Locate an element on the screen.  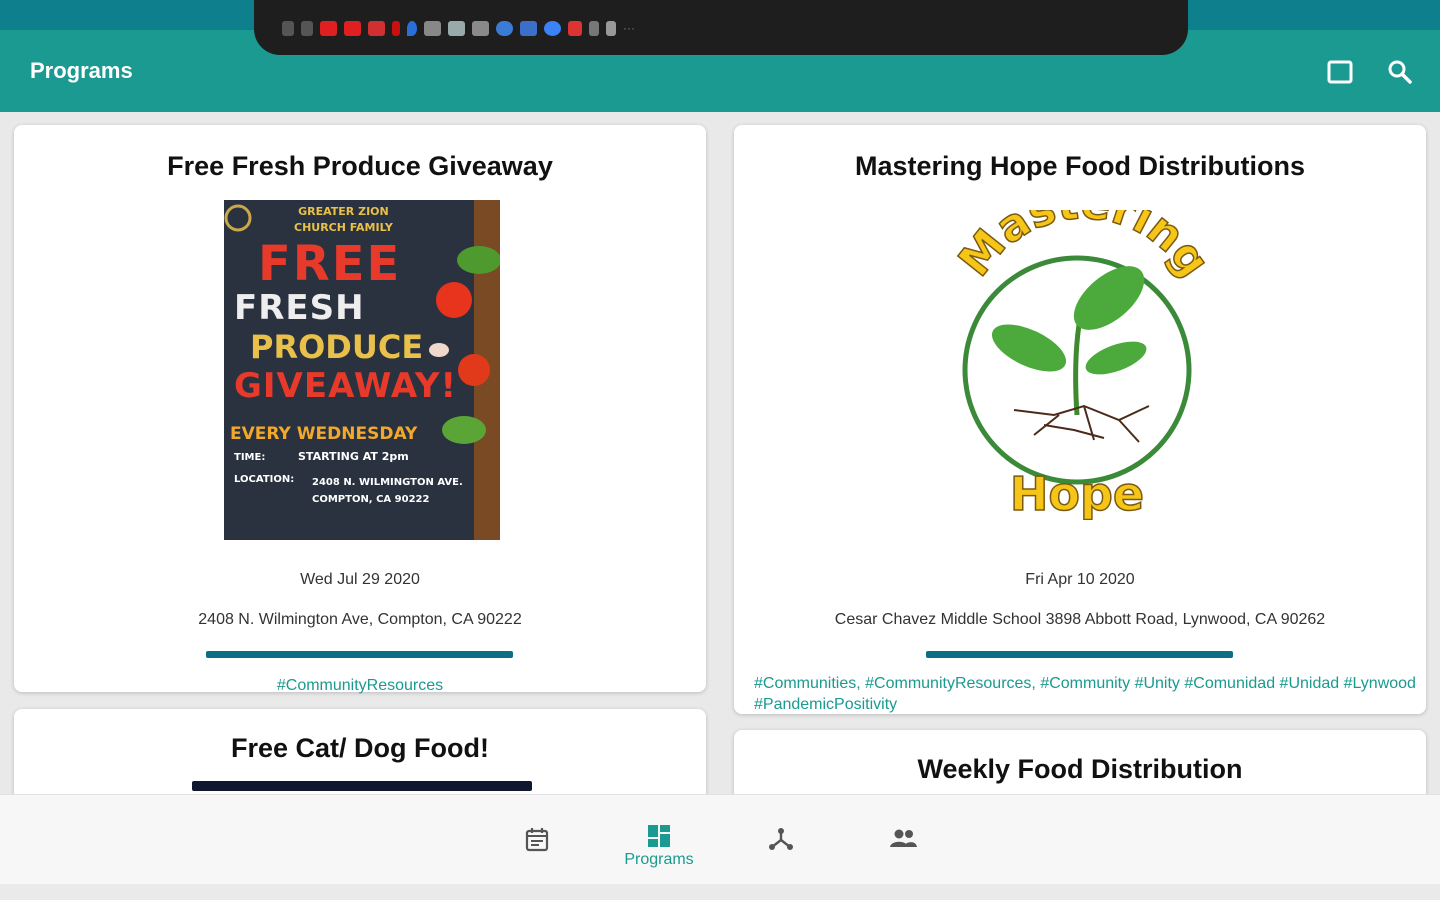
program-title: Free Fresh Produce Giveaway is located at coordinates (360, 166).